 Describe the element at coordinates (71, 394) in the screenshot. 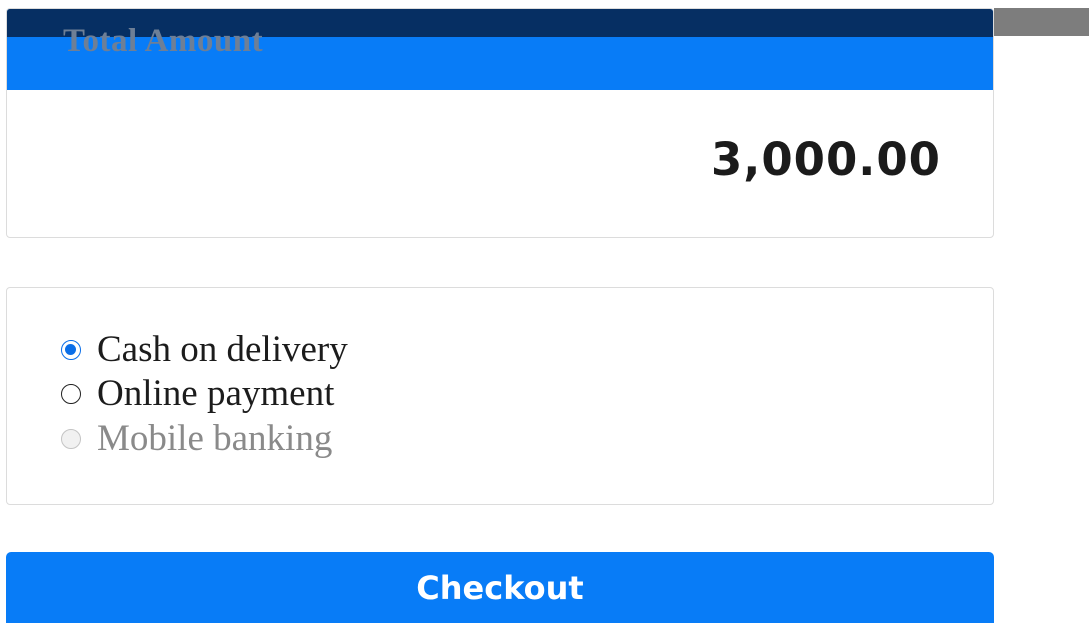

I see `radio-unchecked-icon` at that location.